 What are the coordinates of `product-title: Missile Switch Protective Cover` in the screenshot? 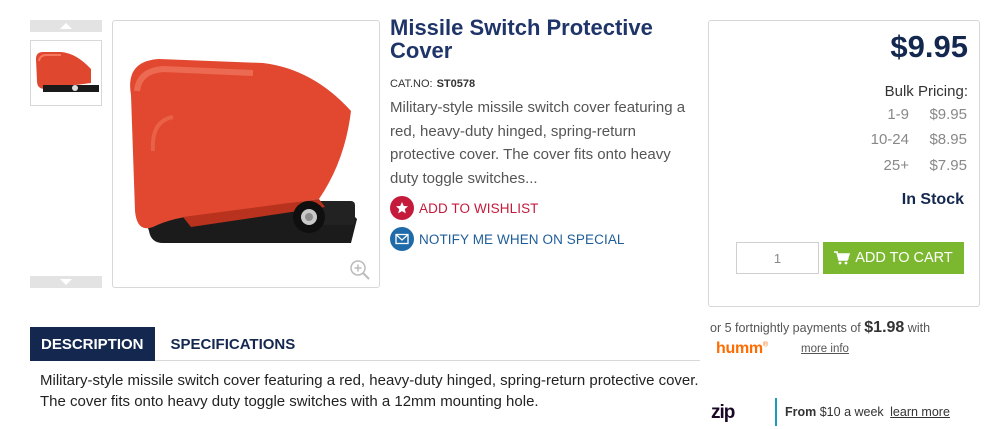 It's located at (521, 39).